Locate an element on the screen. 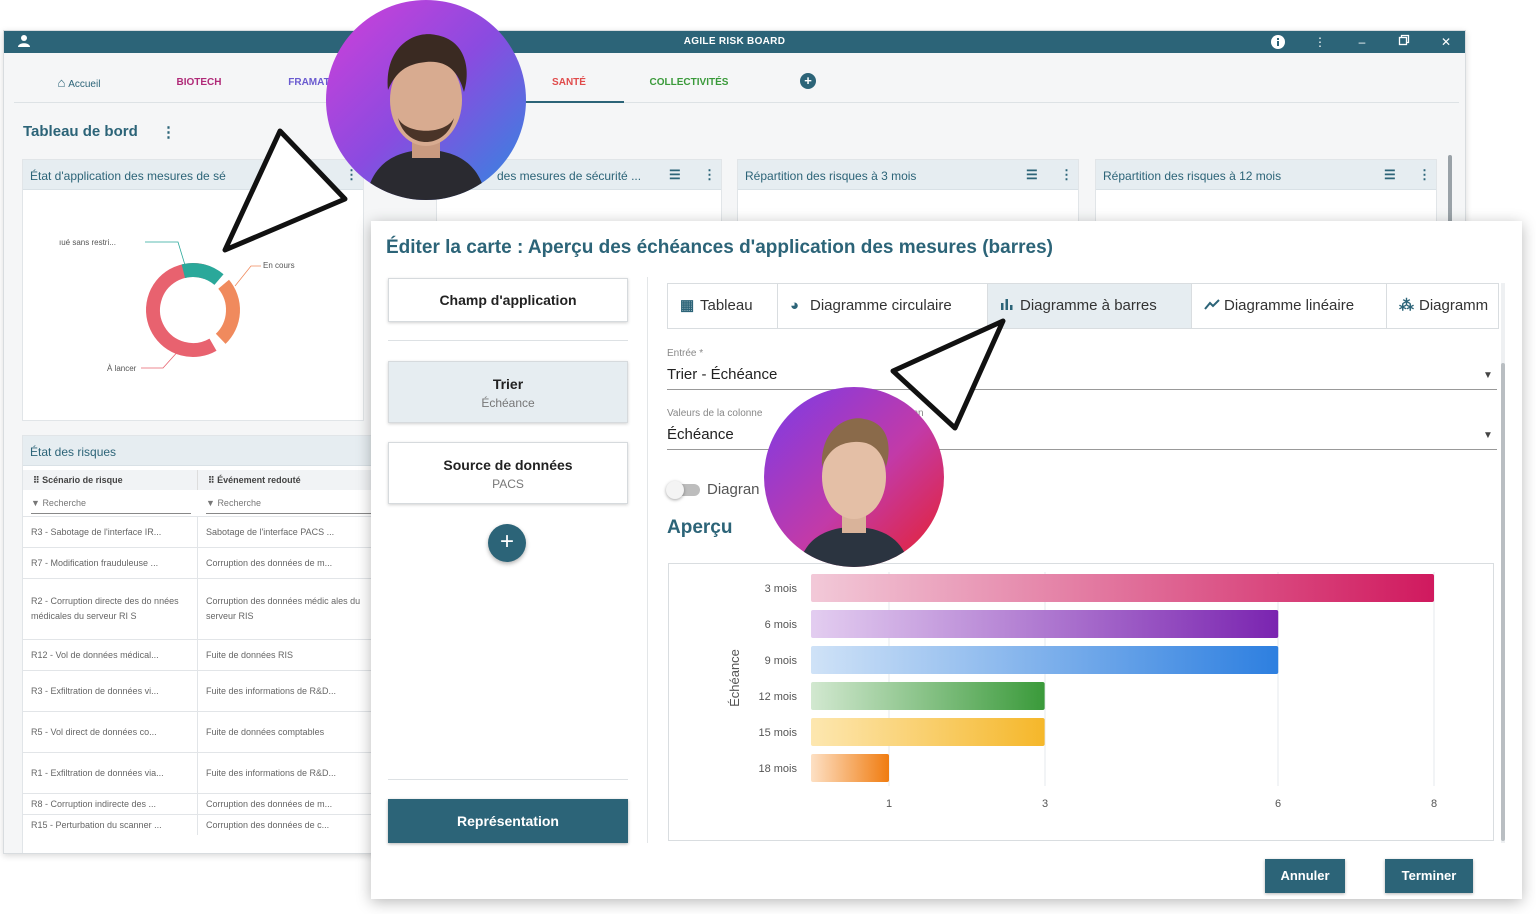 Image resolution: width=1536 pixels, height=914 pixels. toggle-knob is located at coordinates (675, 490).